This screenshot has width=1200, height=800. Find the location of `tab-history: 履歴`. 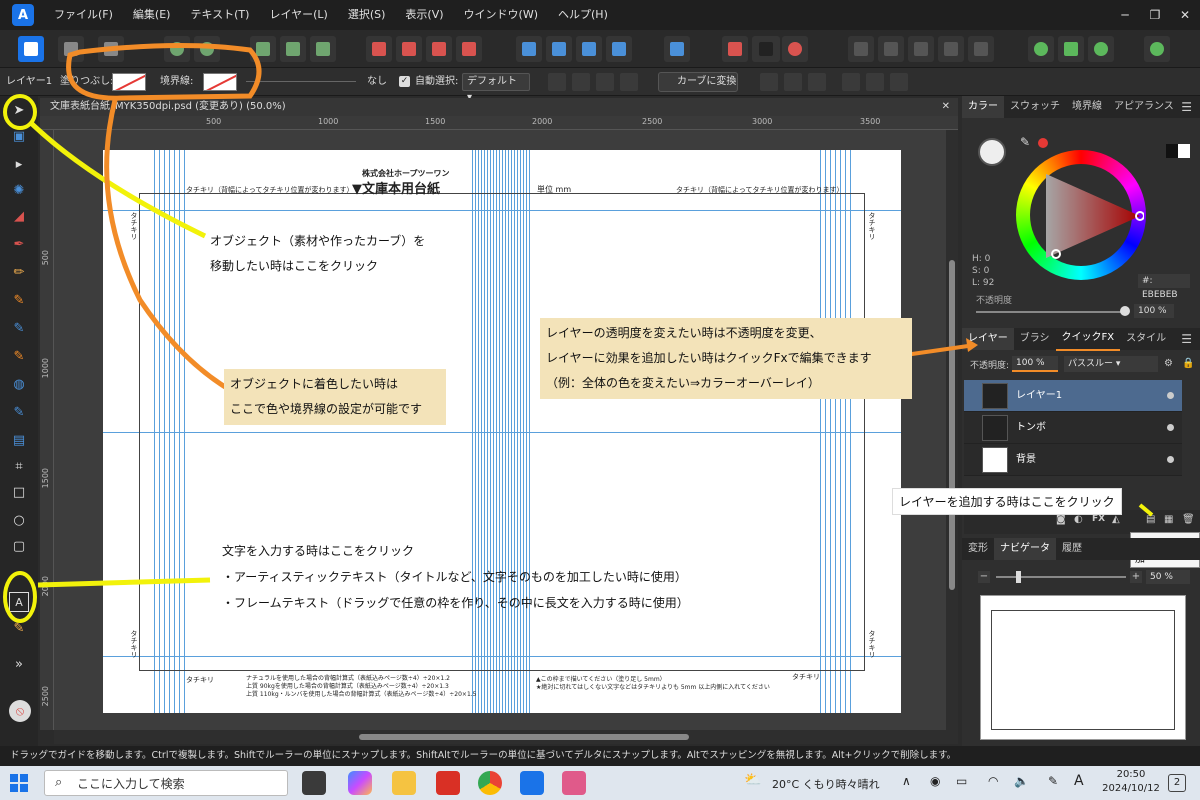

tab-history: 履歴 is located at coordinates (1072, 549).